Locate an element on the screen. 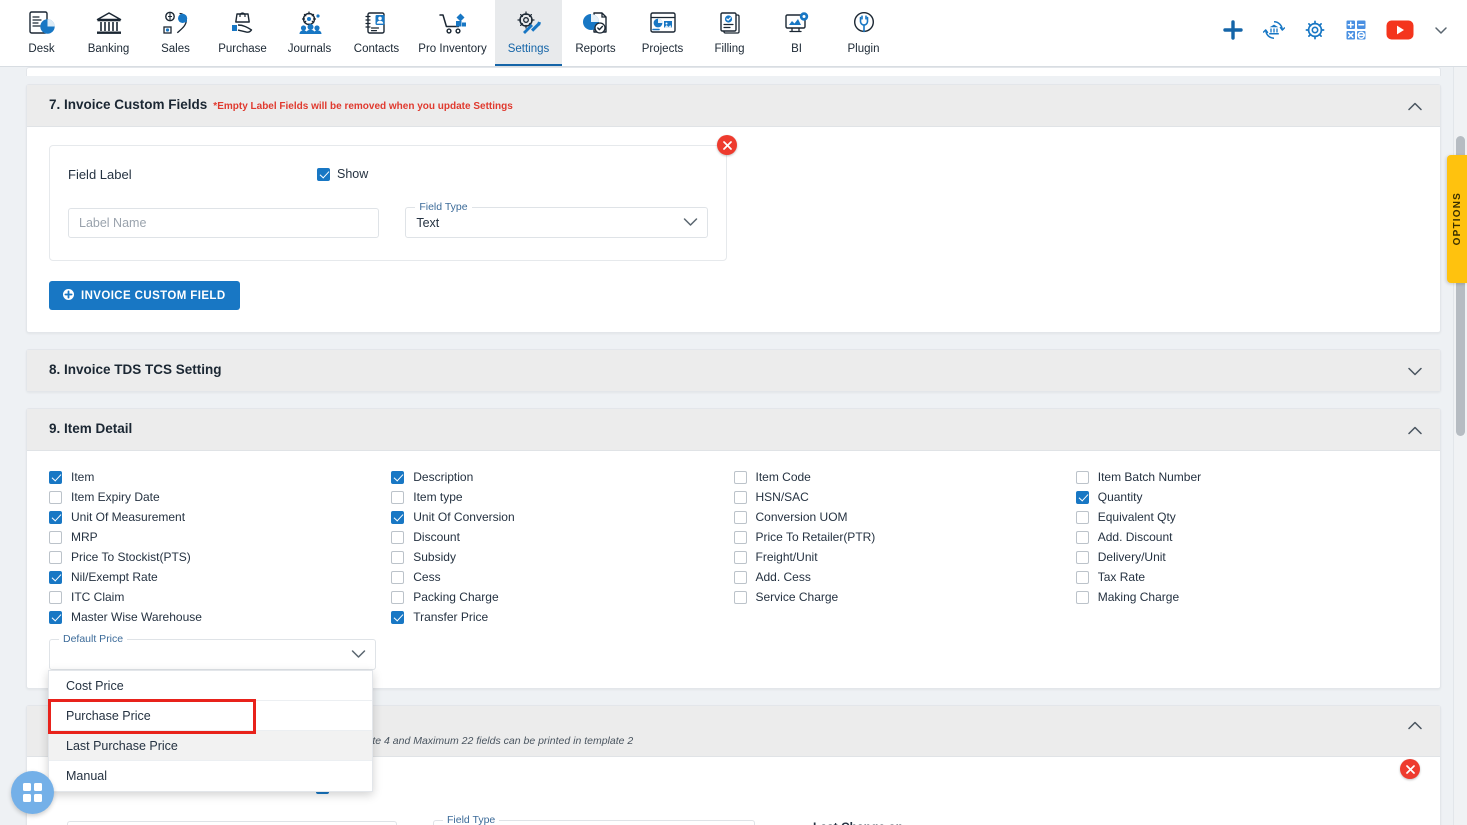 This screenshot has height=825, width=1467. checkbox-row-discount: Discount is located at coordinates (562, 537).